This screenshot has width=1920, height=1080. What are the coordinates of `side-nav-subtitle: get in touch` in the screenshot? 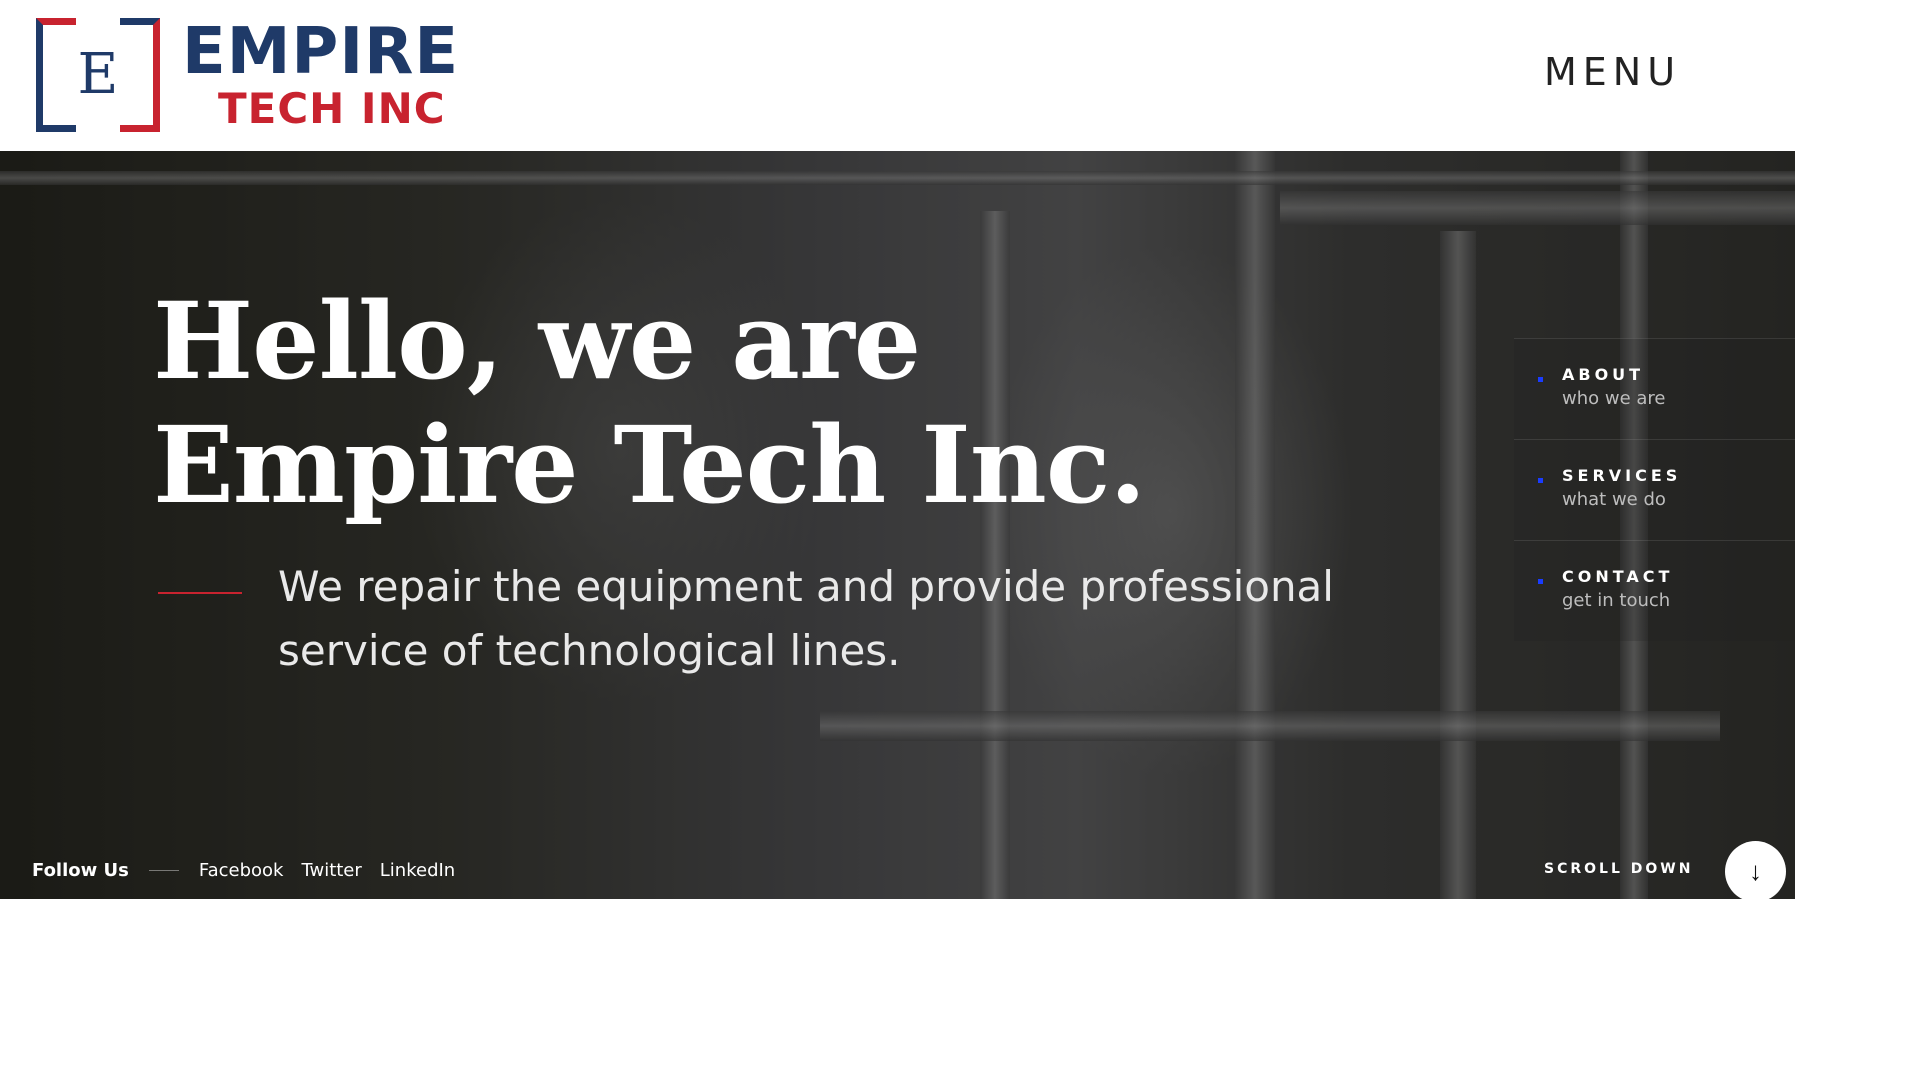 It's located at (1616, 600).